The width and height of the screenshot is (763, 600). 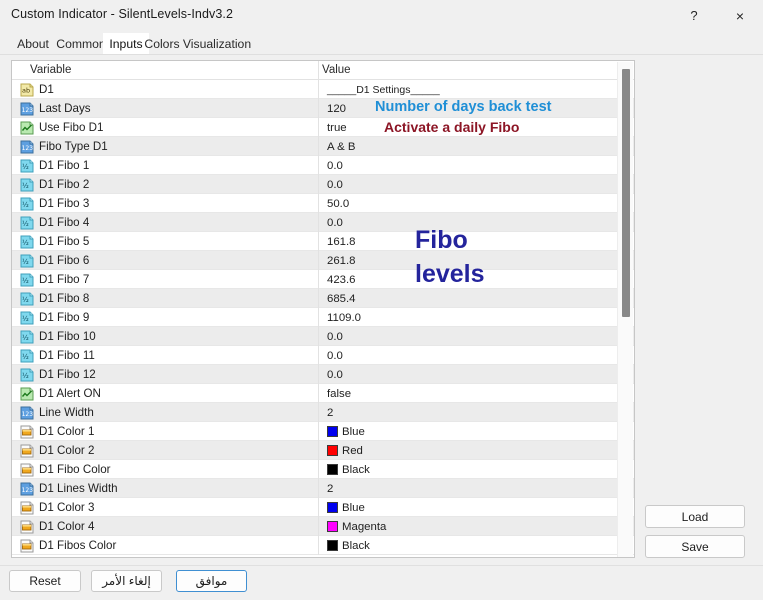 What do you see at coordinates (323, 469) in the screenshot?
I see `table-row: D1 Fibo Color Black` at bounding box center [323, 469].